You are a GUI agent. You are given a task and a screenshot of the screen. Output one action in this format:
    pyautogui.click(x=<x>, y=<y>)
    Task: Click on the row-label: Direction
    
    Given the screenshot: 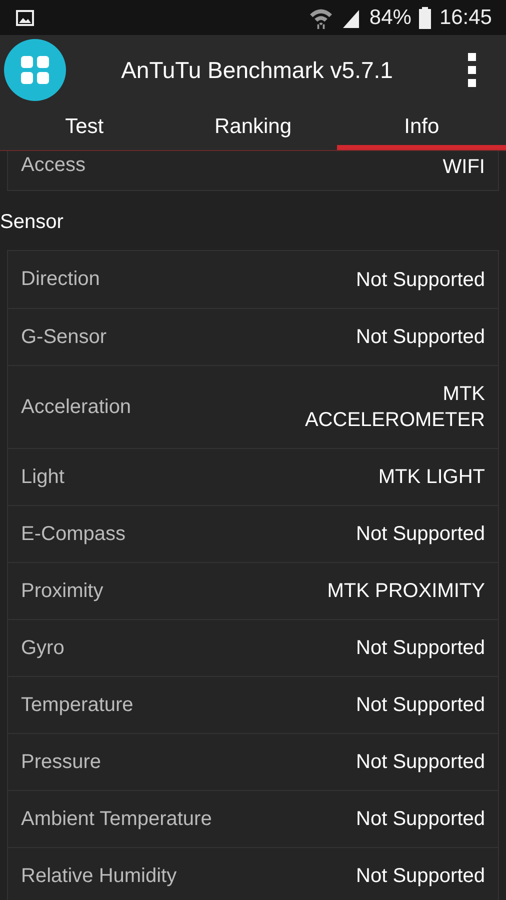 What is the action you would take?
    pyautogui.click(x=60, y=279)
    